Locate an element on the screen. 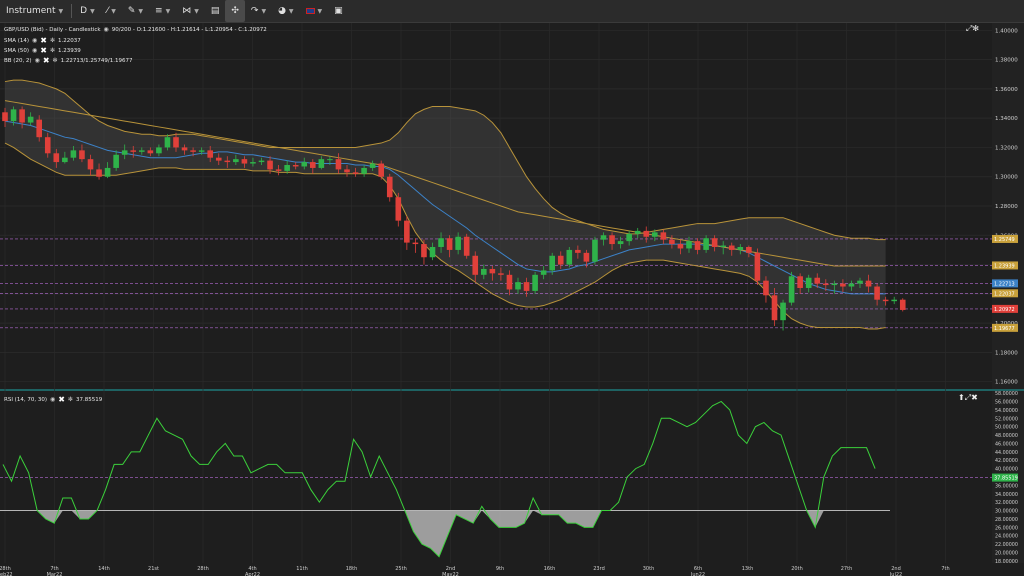 This screenshot has height=576, width=1024. rsi-tick-label: 18.00000 is located at coordinates (1006, 562).